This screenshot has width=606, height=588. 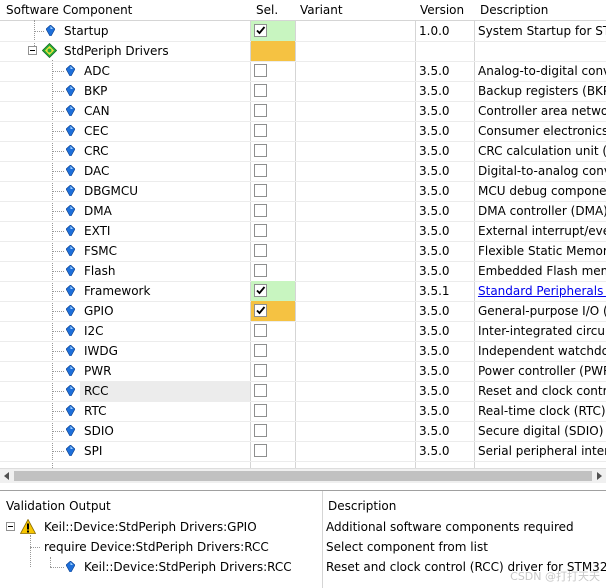 What do you see at coordinates (6, 476) in the screenshot?
I see `scroll-left-arrow-icon` at bounding box center [6, 476].